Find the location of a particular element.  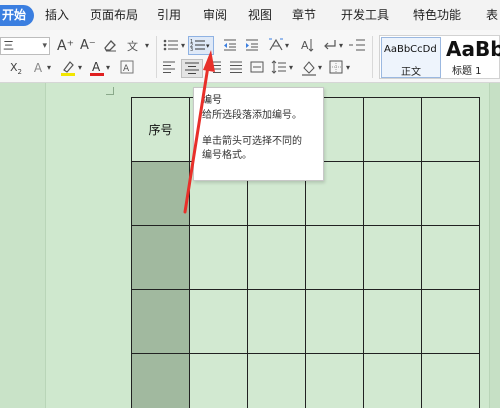

tab-review: 审阅 is located at coordinates (215, 15).